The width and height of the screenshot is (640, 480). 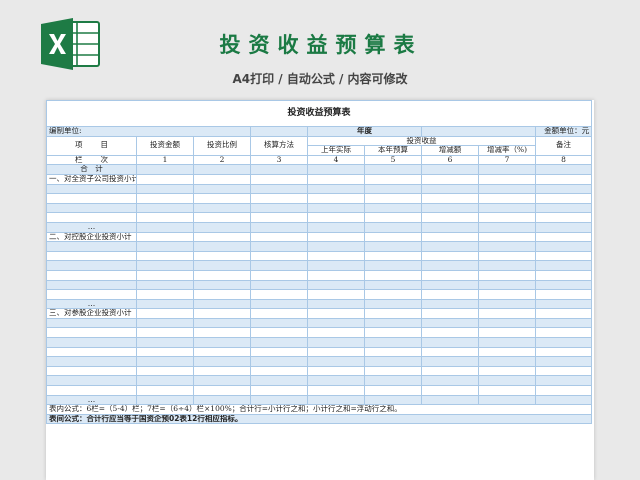 I want to click on year-label: 年度, so click(x=364, y=131).